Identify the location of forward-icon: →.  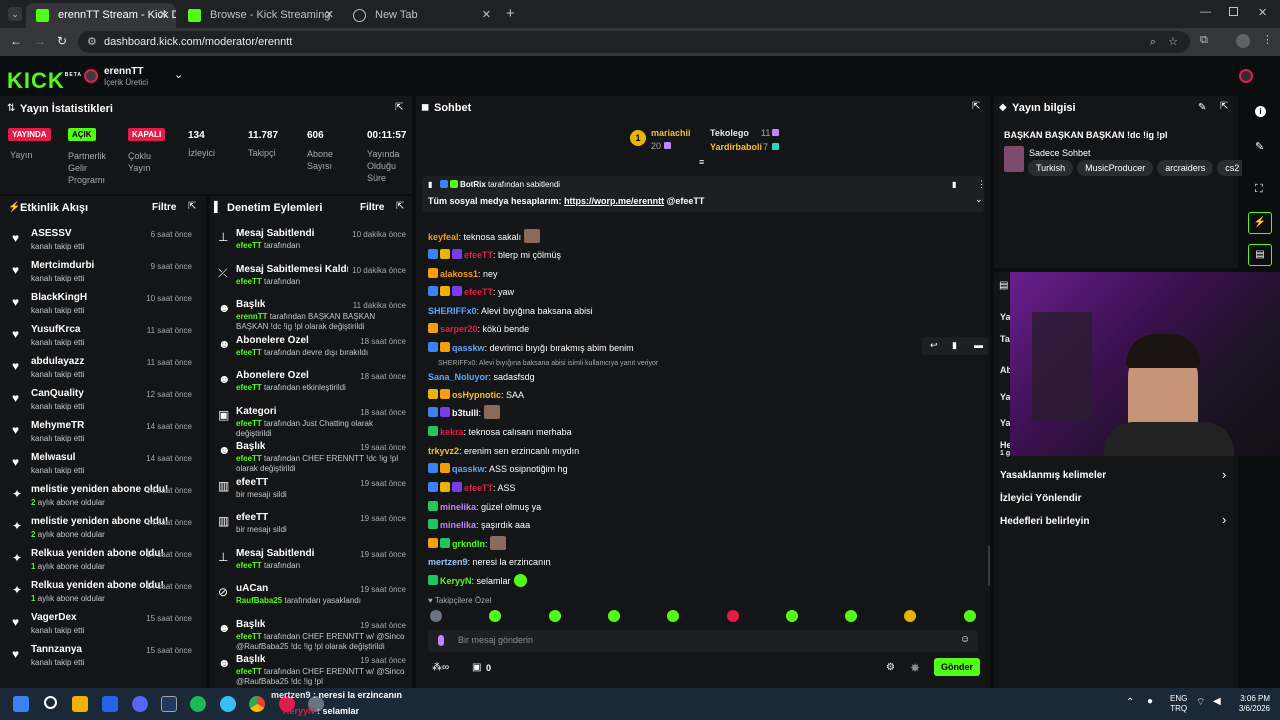
(40, 41).